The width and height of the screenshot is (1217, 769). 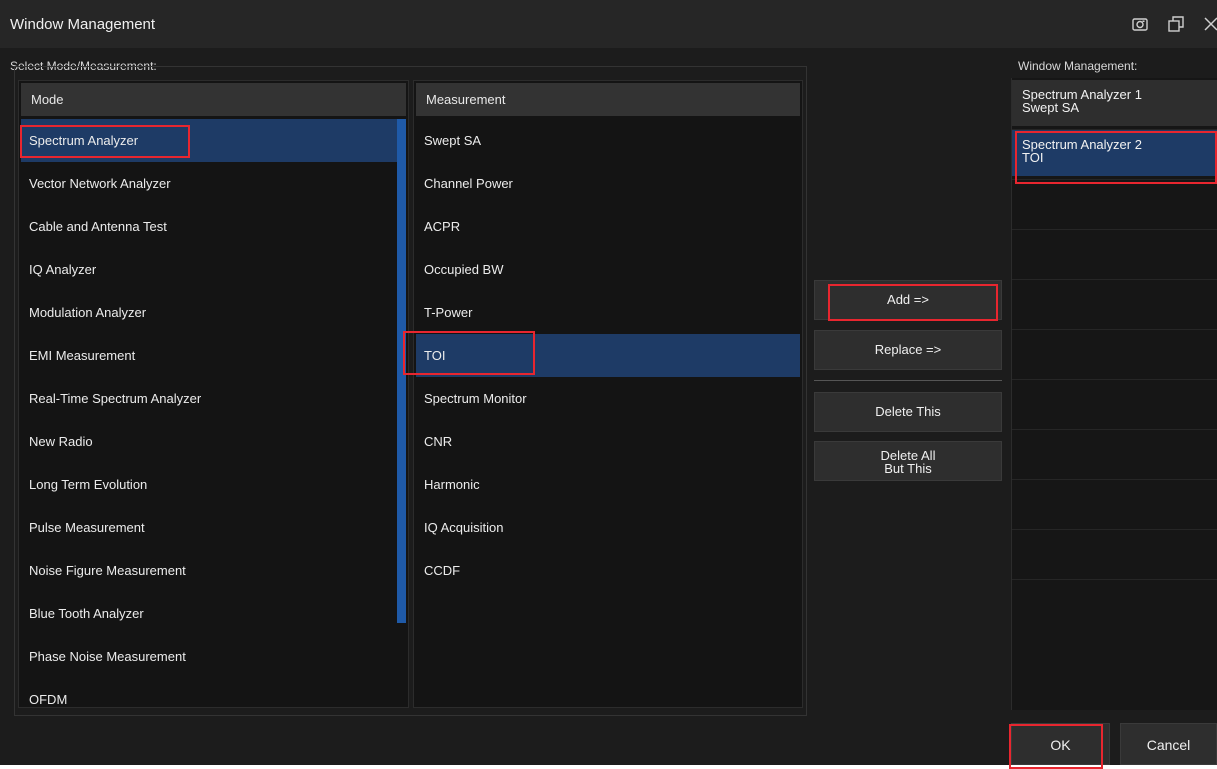 What do you see at coordinates (1033, 157) in the screenshot?
I see `window-item-measurement: TOI` at bounding box center [1033, 157].